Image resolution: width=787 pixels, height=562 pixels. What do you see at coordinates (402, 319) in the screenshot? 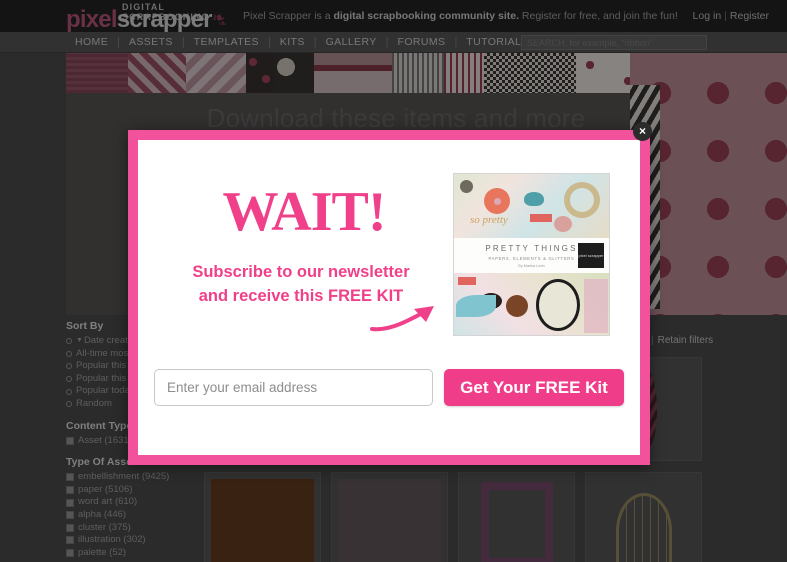
I see `arrow-icon` at bounding box center [402, 319].